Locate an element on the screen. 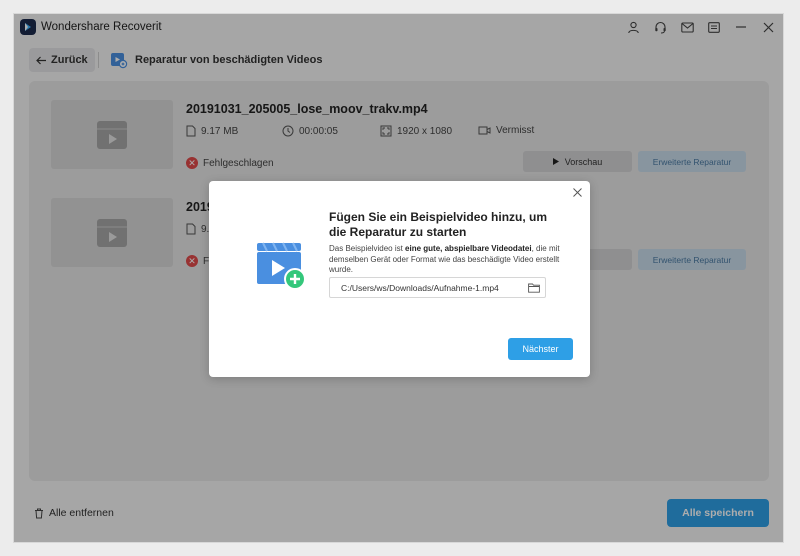 Image resolution: width=800 pixels, height=556 pixels. description-bold-text: eine gute, abspielbare Videodatei is located at coordinates (468, 248).